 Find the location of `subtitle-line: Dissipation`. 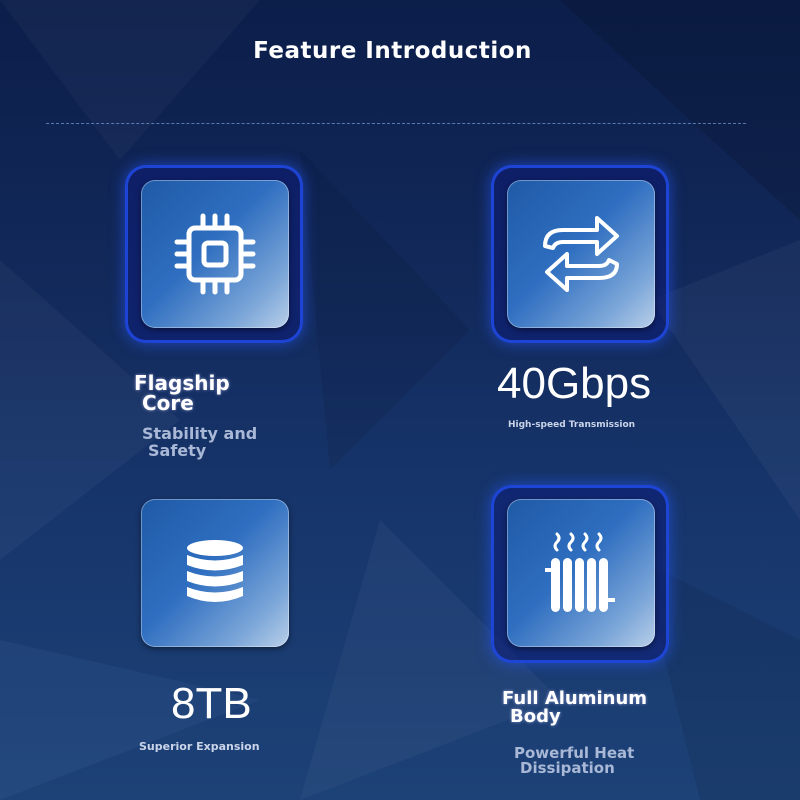

subtitle-line: Dissipation is located at coordinates (567, 768).